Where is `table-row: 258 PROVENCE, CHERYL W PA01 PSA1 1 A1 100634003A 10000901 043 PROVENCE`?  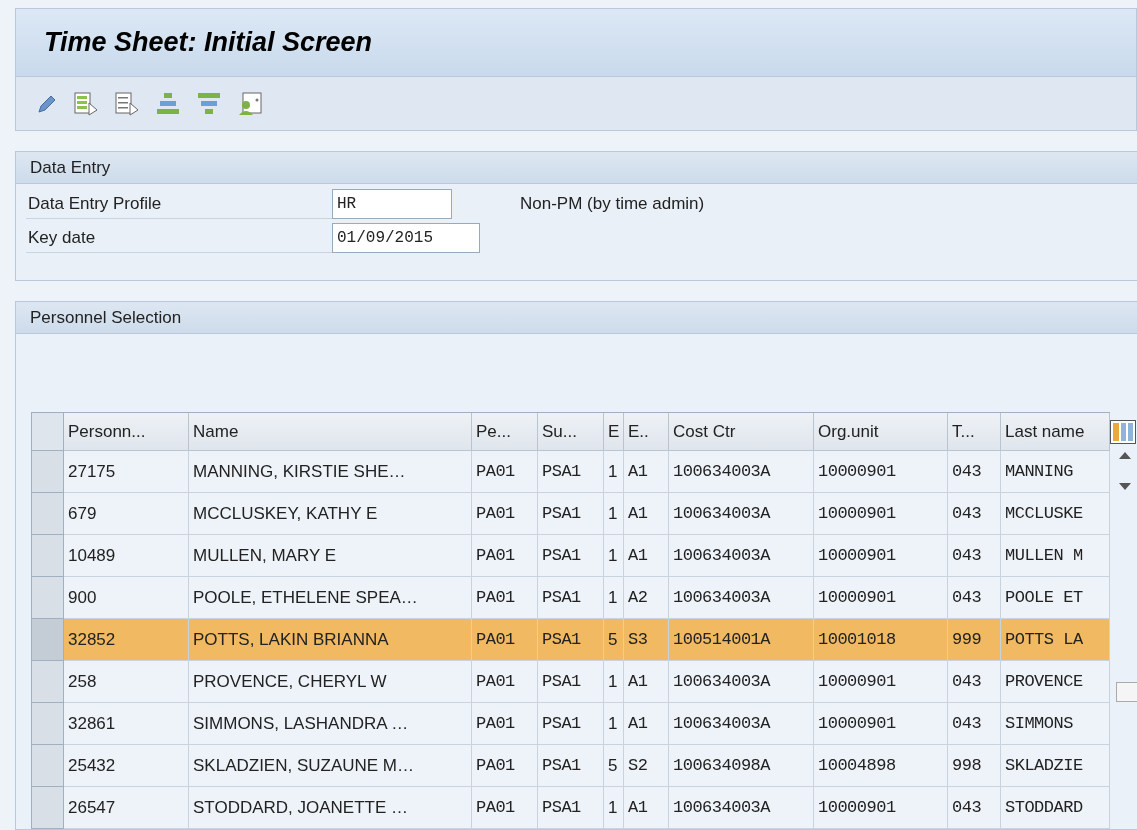 table-row: 258 PROVENCE, CHERYL W PA01 PSA1 1 A1 100634003A 10000901 043 PROVENCE is located at coordinates (571, 682).